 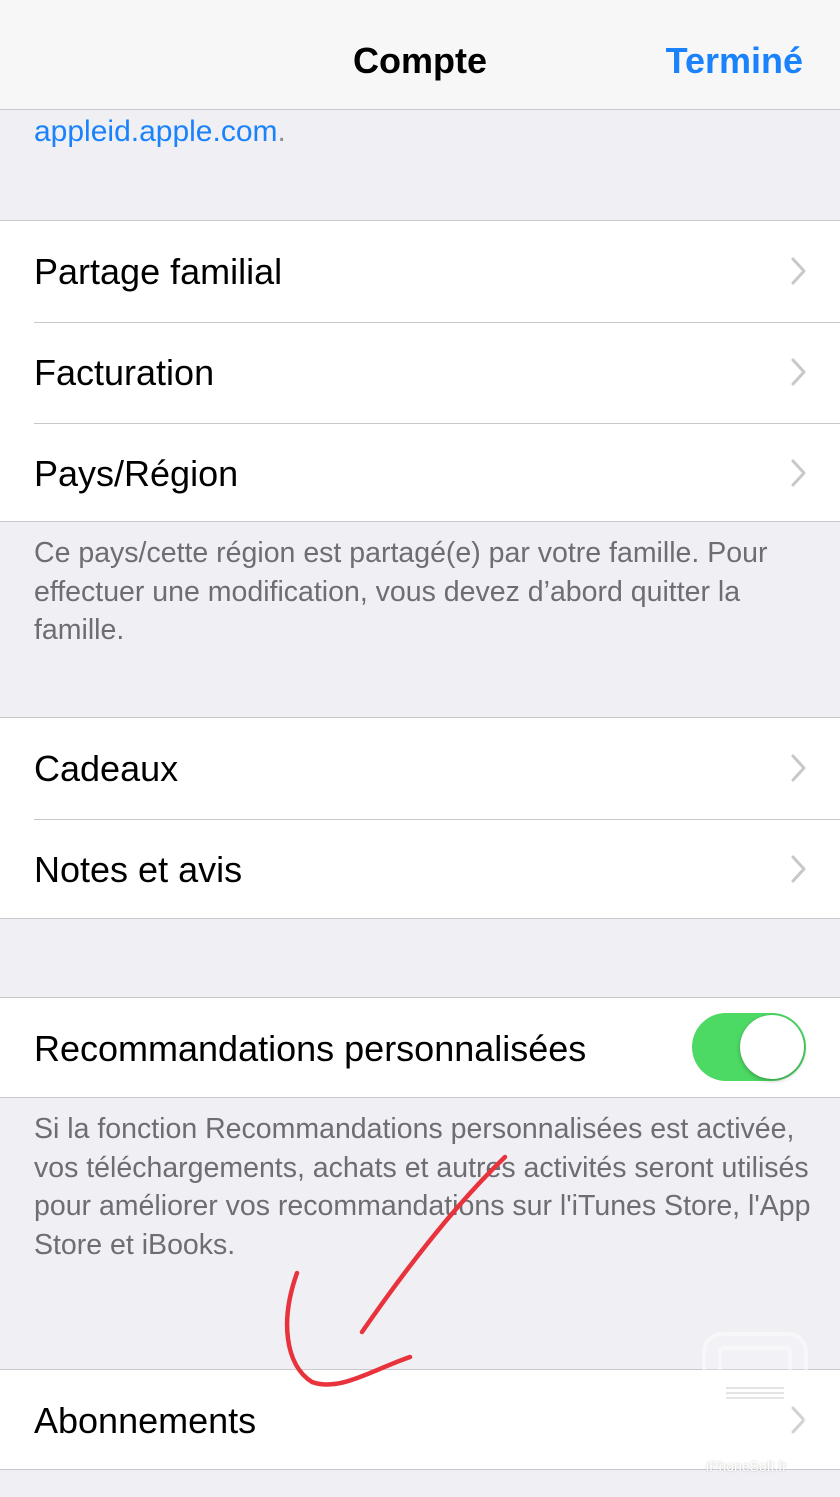 I want to click on row-pays-region: Pays/Région, so click(x=420, y=473).